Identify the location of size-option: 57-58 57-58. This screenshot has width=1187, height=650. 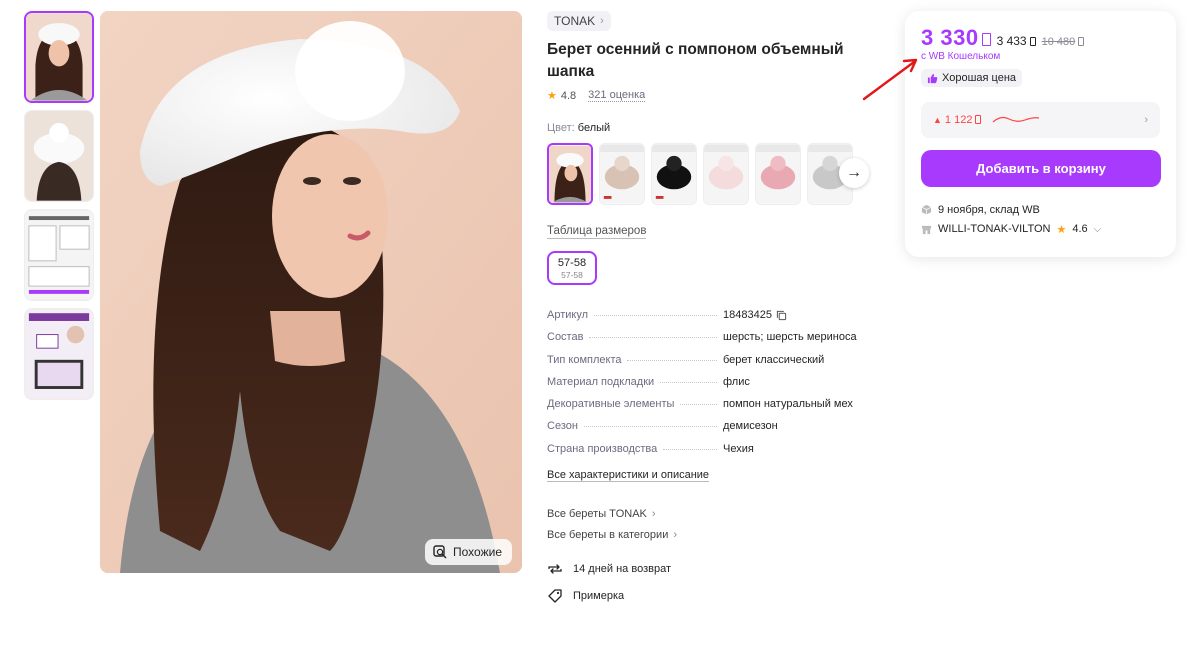
(572, 268).